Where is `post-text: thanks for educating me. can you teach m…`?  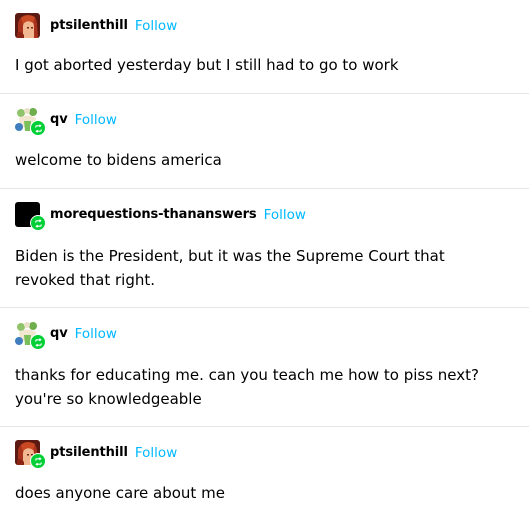
post-text: thanks for educating me. can you teach m… is located at coordinates (247, 387).